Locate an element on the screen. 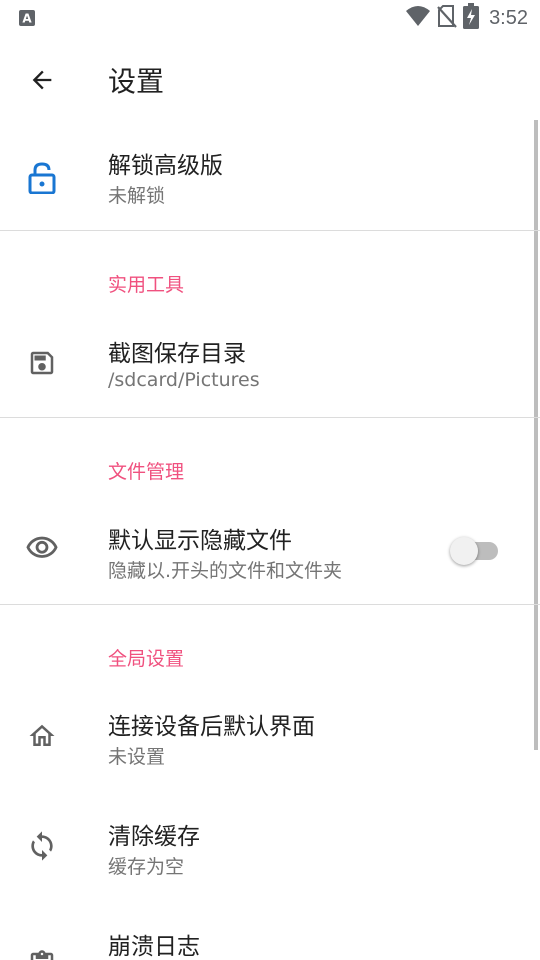 The width and height of the screenshot is (540, 960). save-icon is located at coordinates (42, 363).